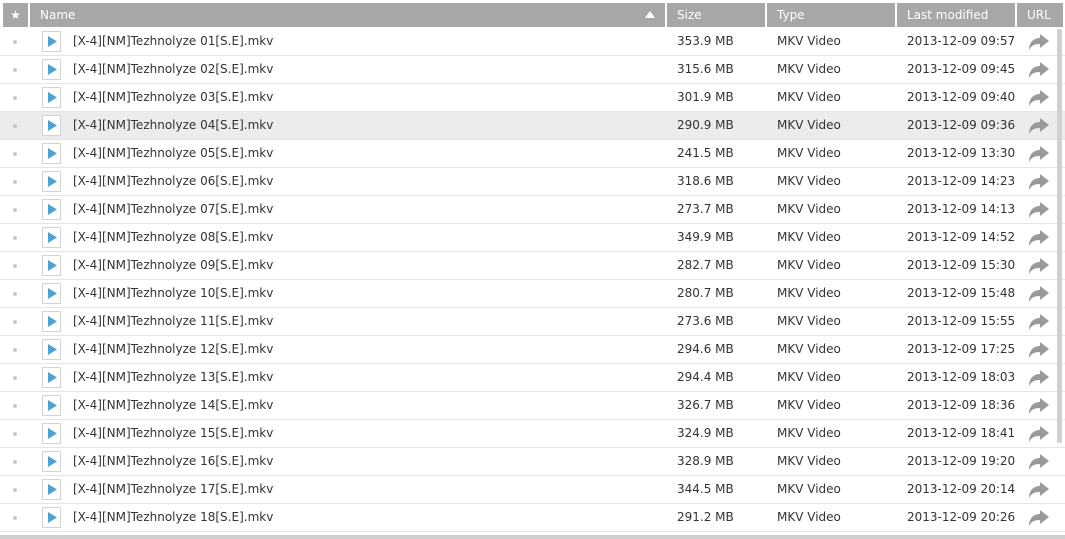 Image resolution: width=1065 pixels, height=539 pixels. I want to click on file-name: [X-4][NM]Tezhnolyze 13[S.E].mkv, so click(368, 377).